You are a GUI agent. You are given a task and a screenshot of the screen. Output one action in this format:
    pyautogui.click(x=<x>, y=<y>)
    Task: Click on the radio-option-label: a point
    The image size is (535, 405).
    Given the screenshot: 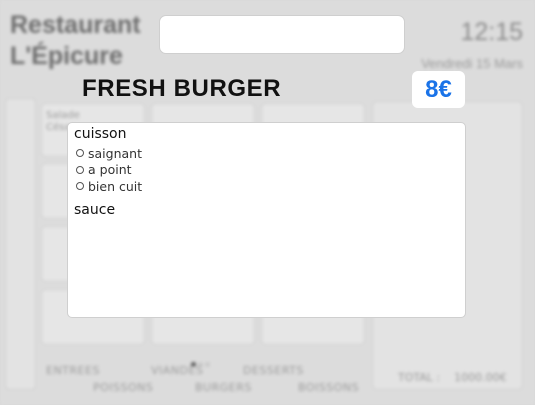 What is the action you would take?
    pyautogui.click(x=110, y=170)
    